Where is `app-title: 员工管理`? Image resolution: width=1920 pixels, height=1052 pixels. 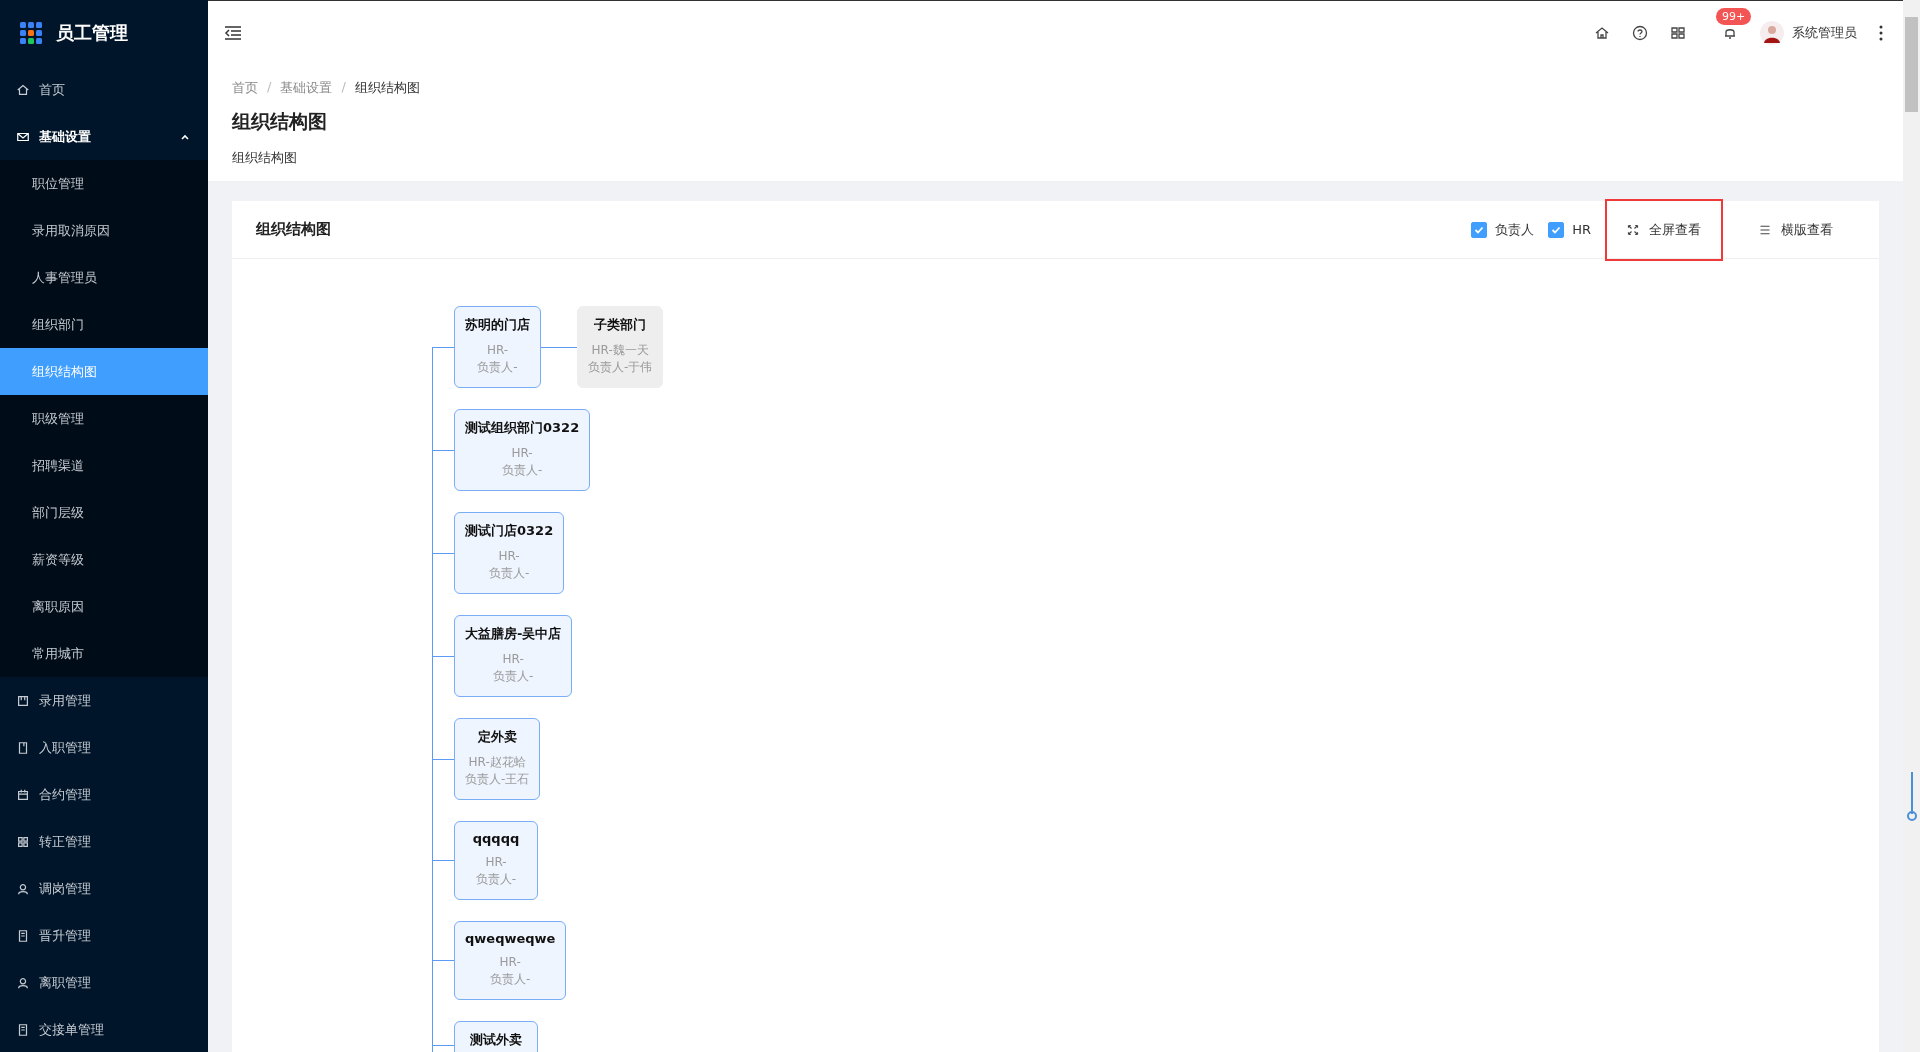 app-title: 员工管理 is located at coordinates (92, 33).